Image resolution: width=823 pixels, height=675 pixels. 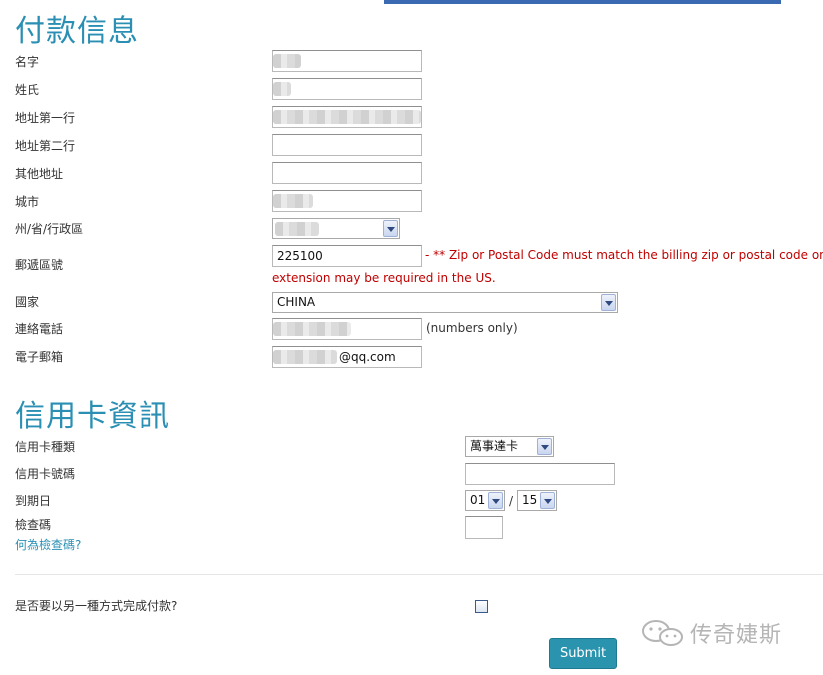 I want to click on cvv-help-link: 何為檢查碼?, so click(x=48, y=544).